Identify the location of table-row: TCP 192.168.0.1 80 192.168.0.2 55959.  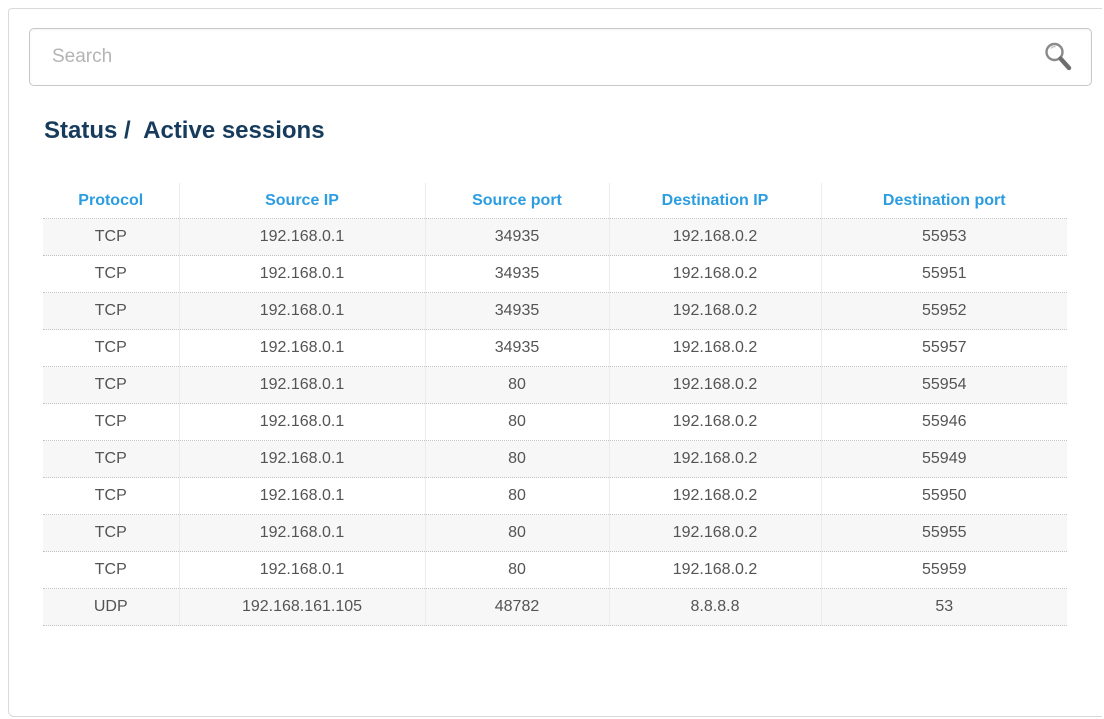
(555, 570).